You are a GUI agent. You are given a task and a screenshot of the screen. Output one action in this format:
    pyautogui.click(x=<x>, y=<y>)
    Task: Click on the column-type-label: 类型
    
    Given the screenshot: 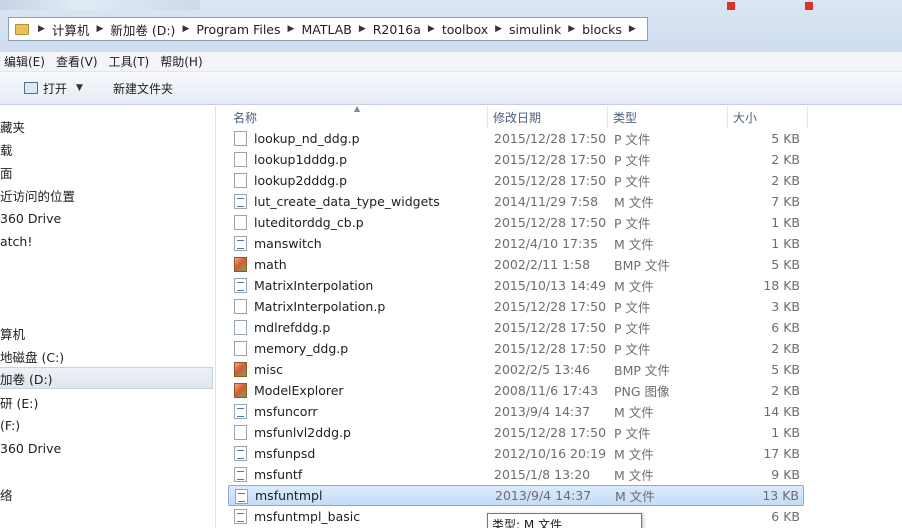 What is the action you would take?
    pyautogui.click(x=625, y=117)
    